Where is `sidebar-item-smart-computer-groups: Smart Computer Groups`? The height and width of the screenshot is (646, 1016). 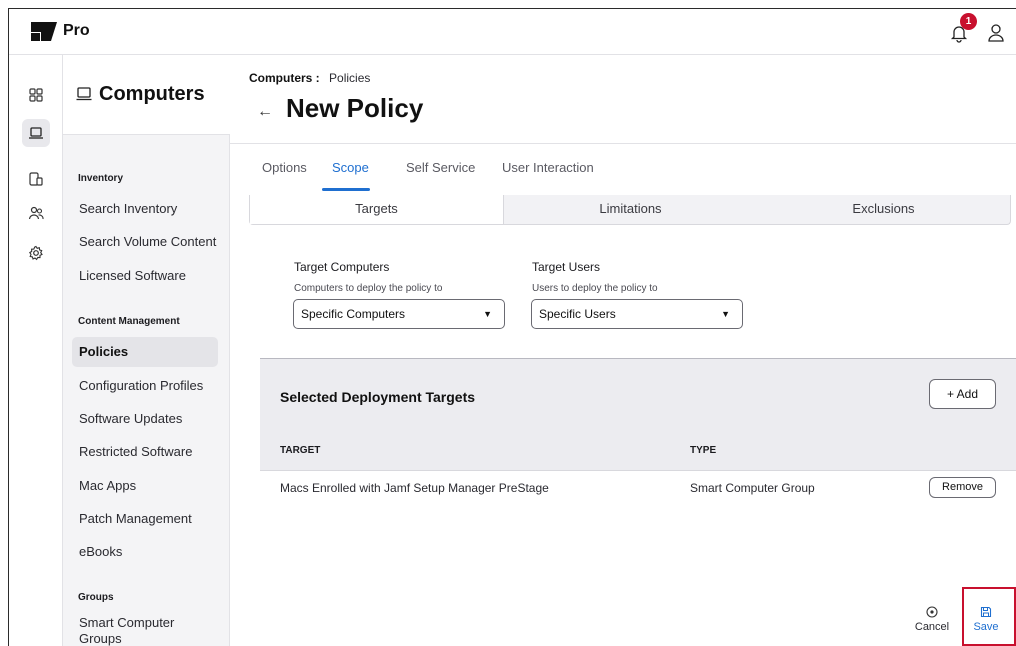
sidebar-item-smart-computer-groups: Smart Computer Groups is located at coordinates (127, 630).